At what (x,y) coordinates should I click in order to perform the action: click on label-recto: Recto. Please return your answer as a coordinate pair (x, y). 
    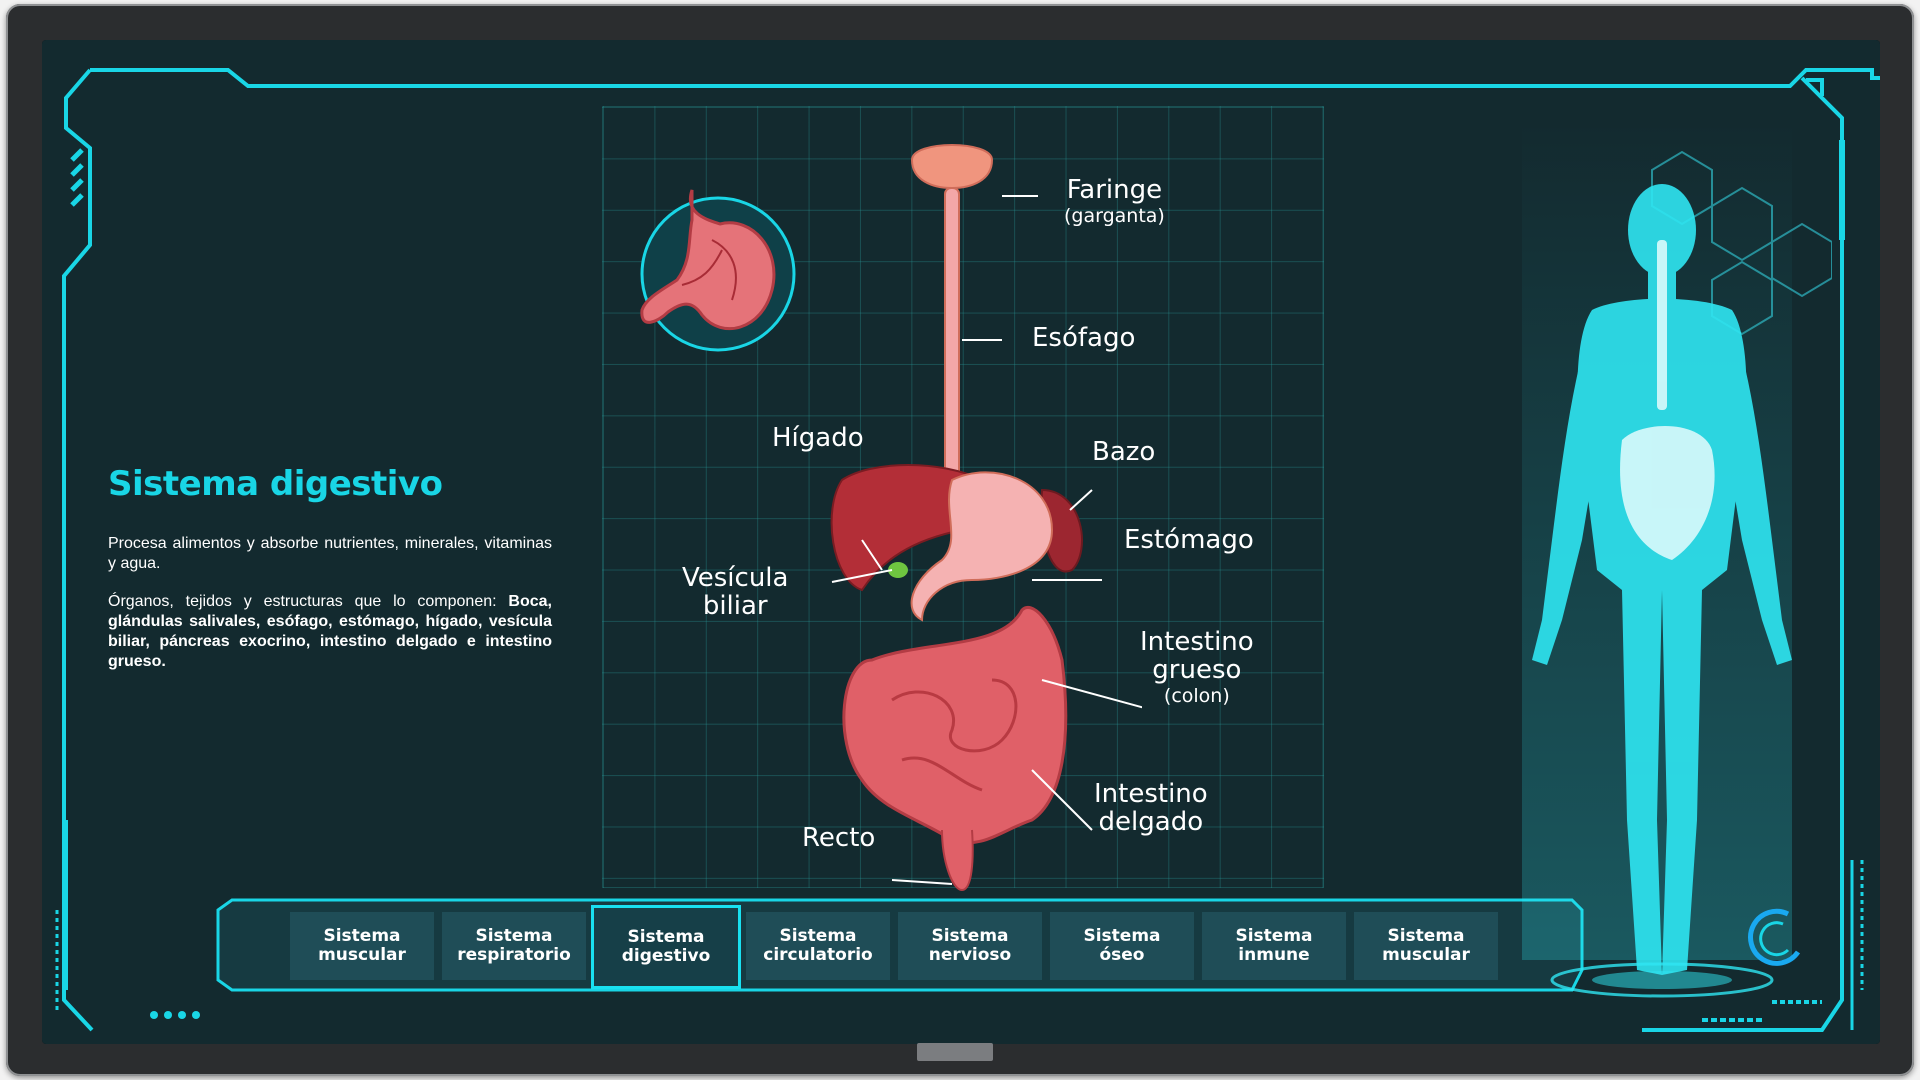
    Looking at the image, I should click on (839, 838).